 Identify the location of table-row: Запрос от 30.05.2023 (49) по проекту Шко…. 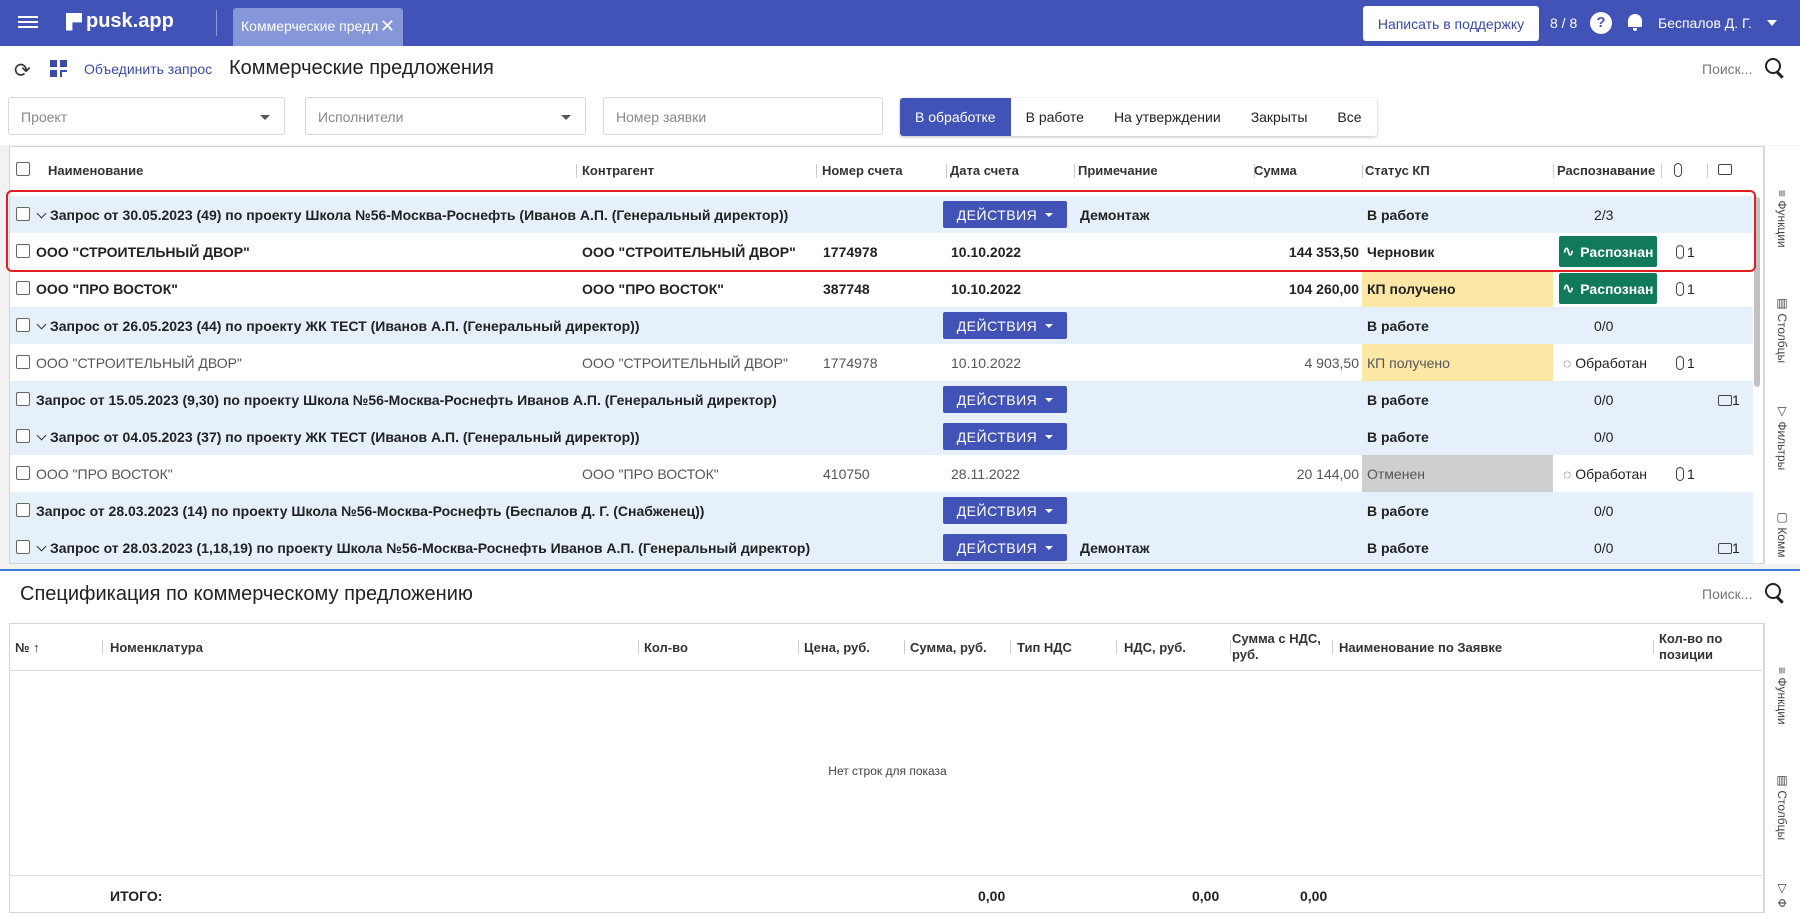
(881, 214).